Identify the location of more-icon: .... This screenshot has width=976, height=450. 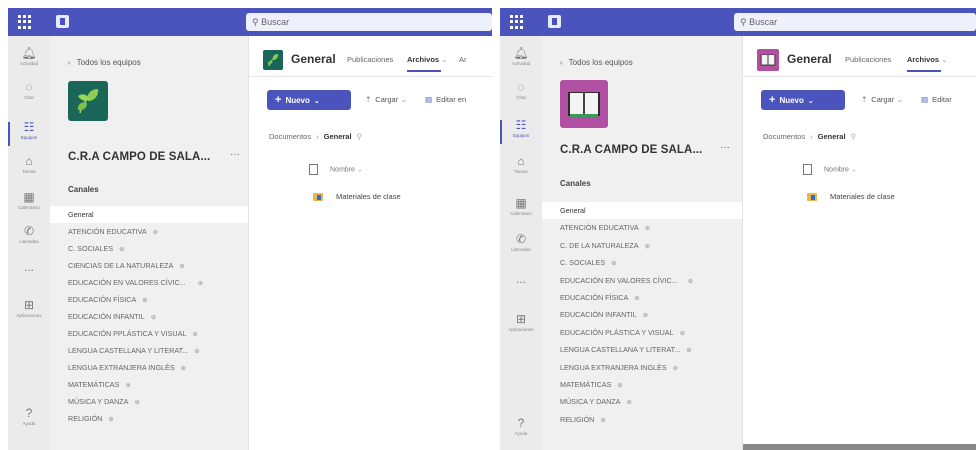
(520, 279).